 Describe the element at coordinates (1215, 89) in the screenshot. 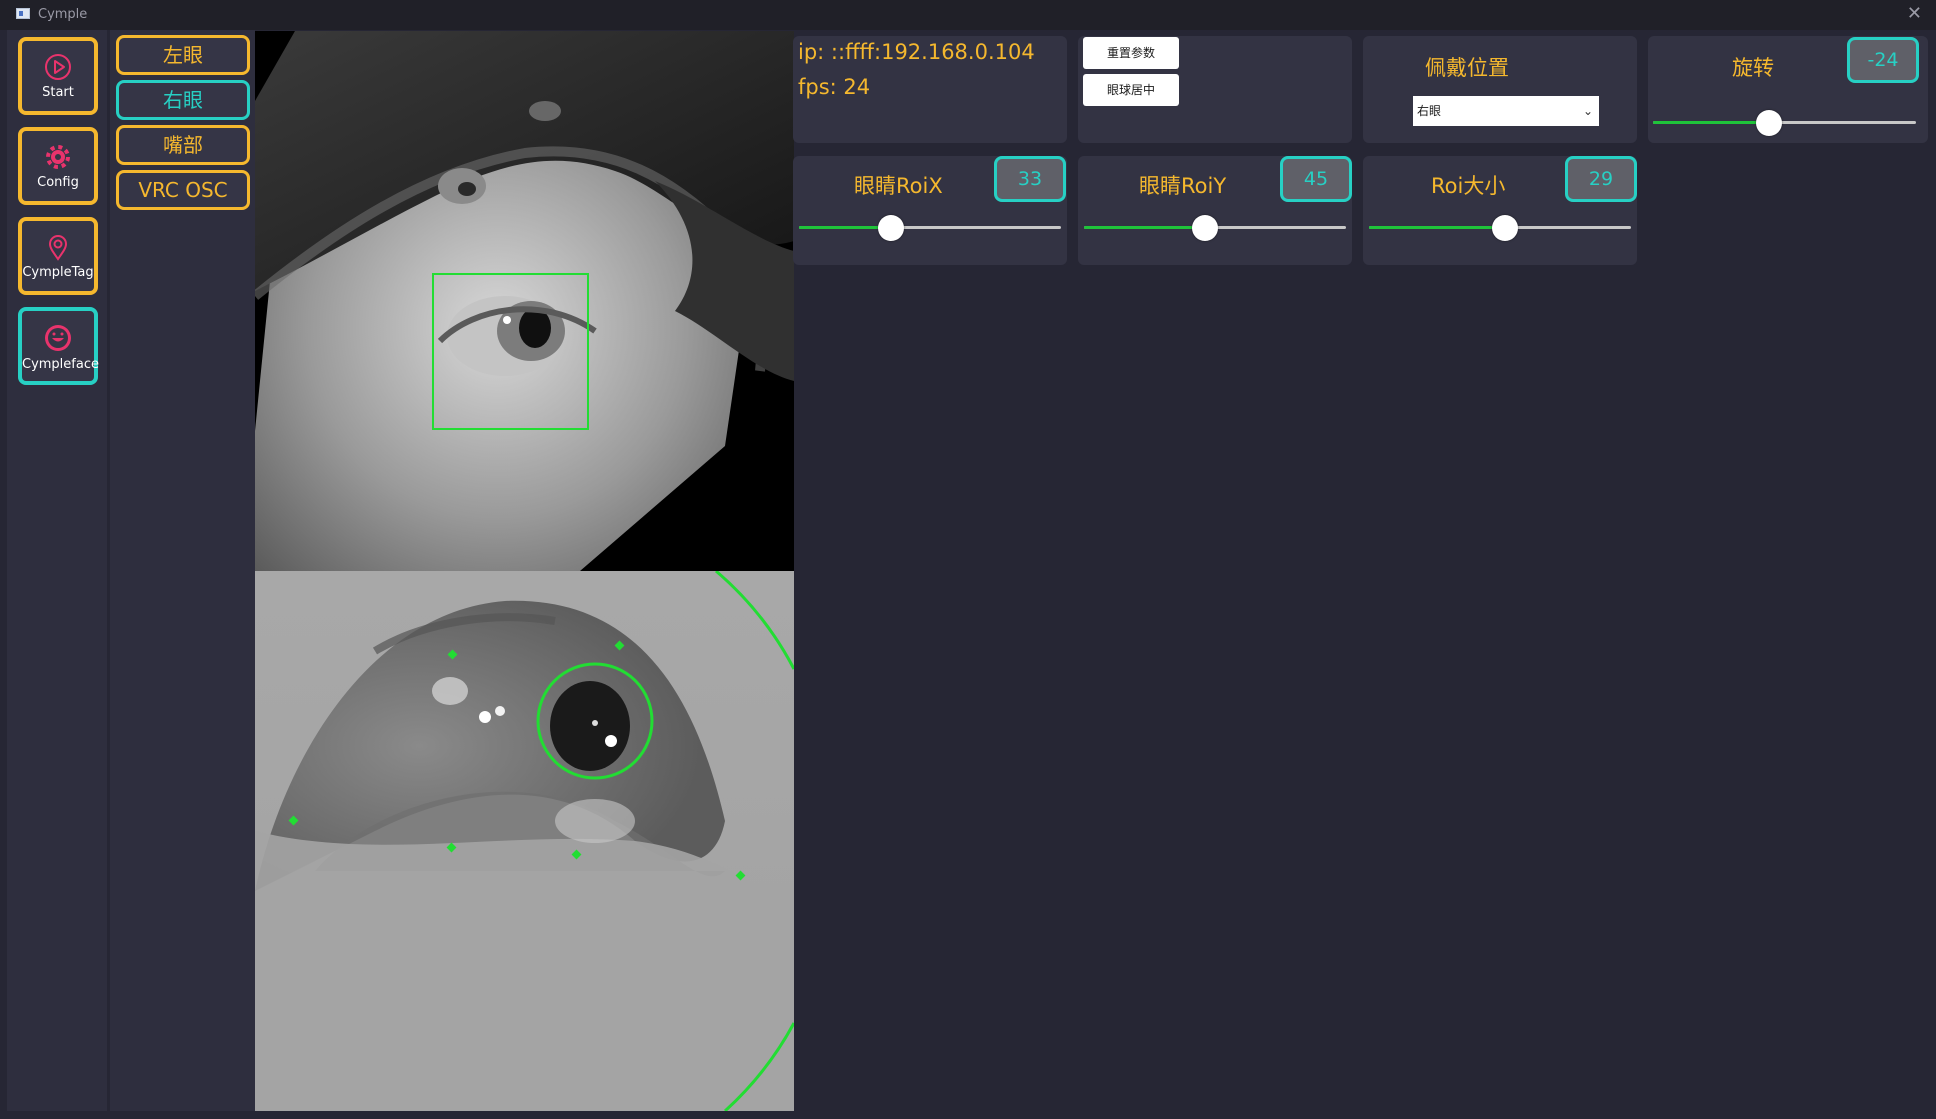

I see `actions-card: 重置参数 眼球居中` at that location.